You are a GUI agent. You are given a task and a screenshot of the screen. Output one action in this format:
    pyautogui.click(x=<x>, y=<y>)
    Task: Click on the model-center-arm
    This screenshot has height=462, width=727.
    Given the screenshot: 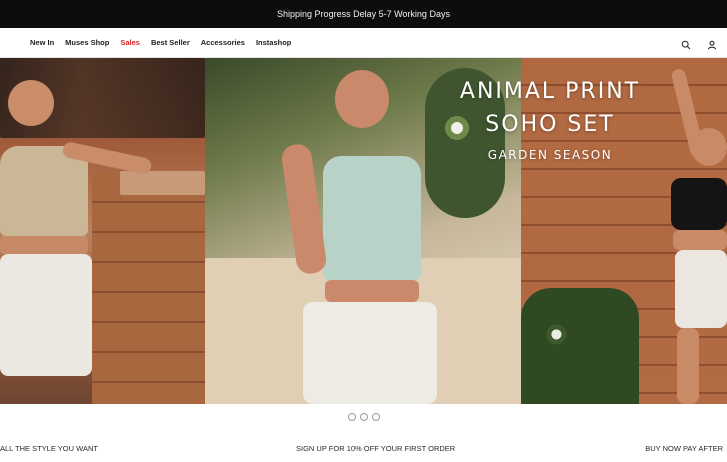 What is the action you would take?
    pyautogui.click(x=304, y=209)
    